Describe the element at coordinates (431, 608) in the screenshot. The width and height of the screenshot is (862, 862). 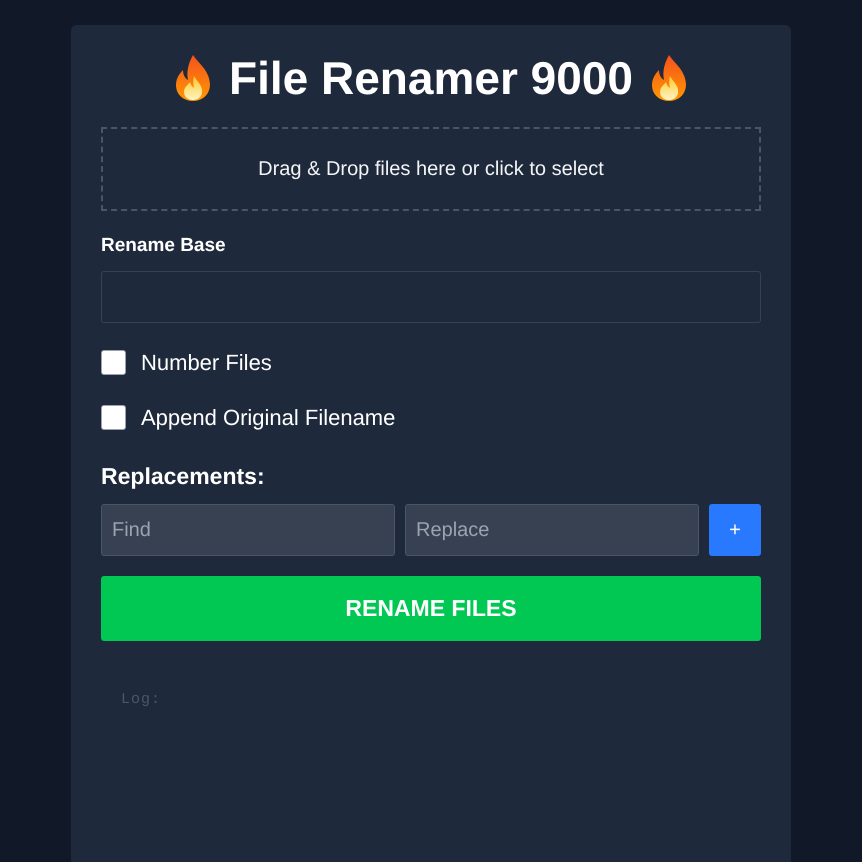
I see `rename-button: RENAME FILES` at that location.